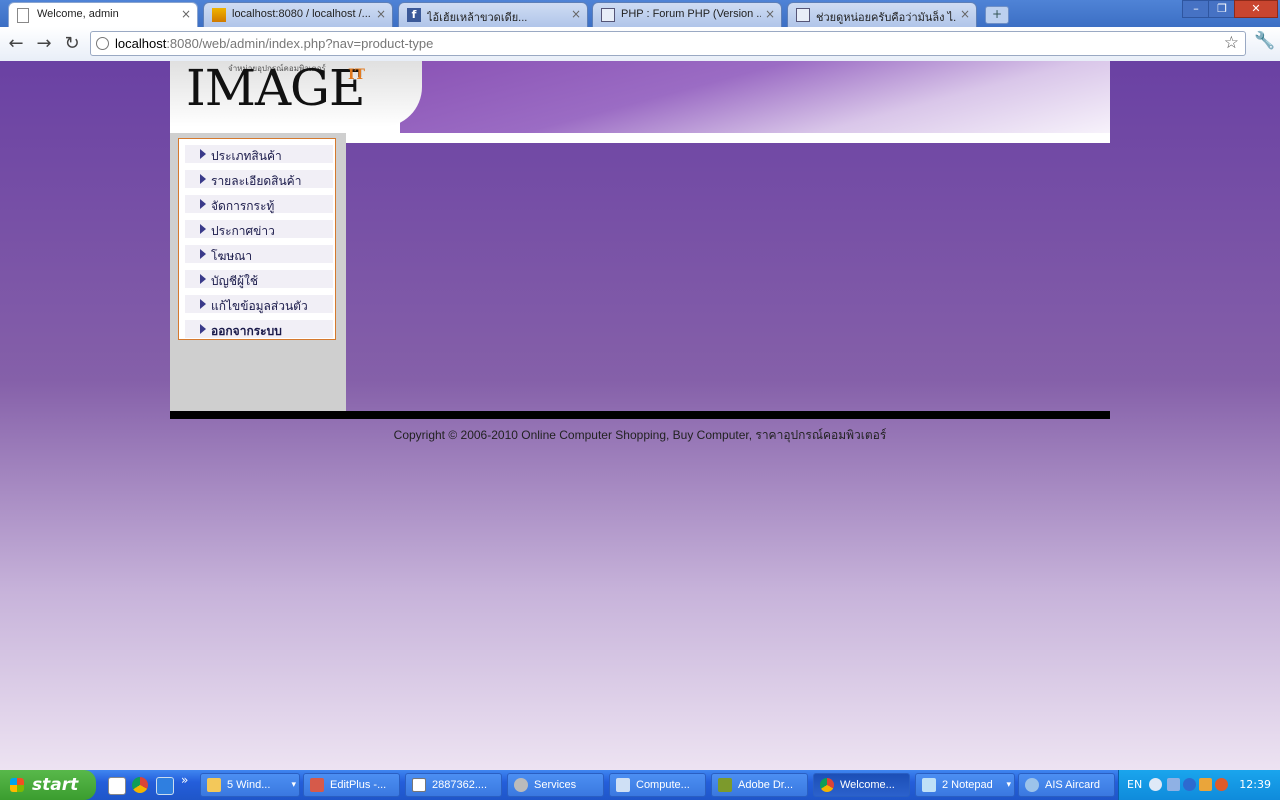  What do you see at coordinates (243, 206) in the screenshot?
I see `menu-item-label: จัดการกระทู้` at bounding box center [243, 206].